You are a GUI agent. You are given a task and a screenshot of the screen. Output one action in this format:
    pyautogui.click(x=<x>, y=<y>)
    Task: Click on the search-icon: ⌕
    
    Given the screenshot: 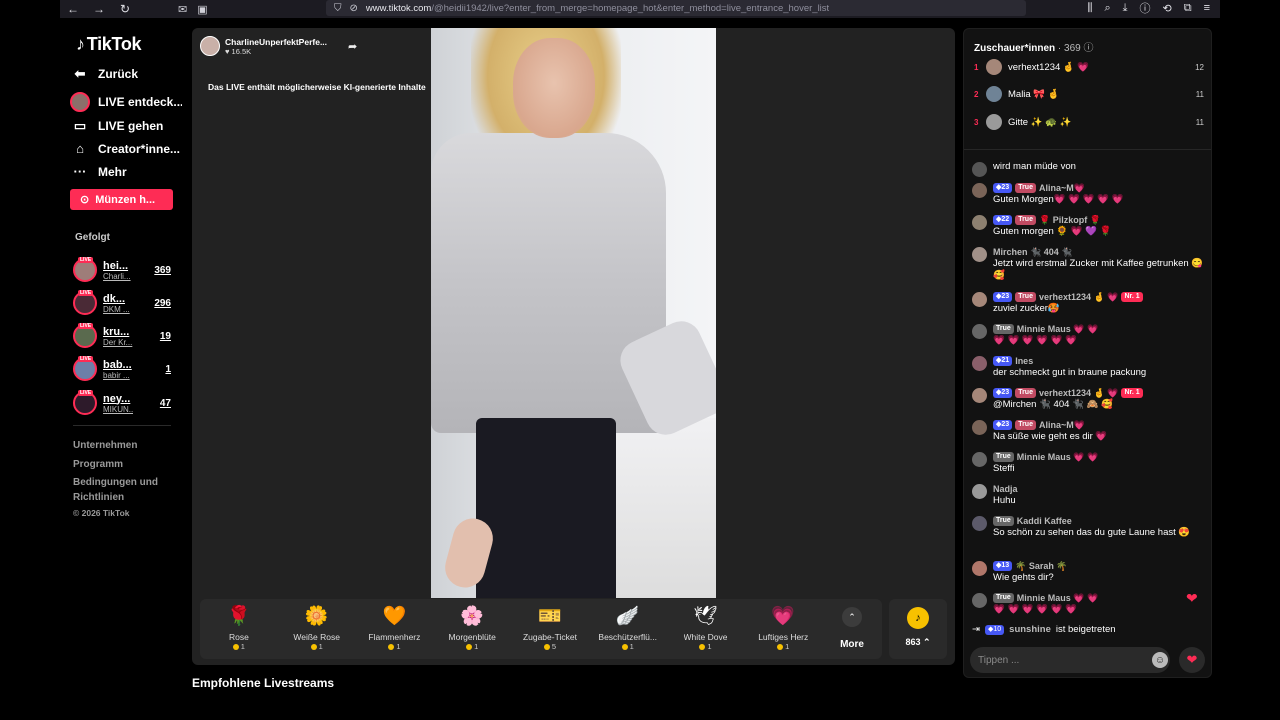 What is the action you would take?
    pyautogui.click(x=1107, y=8)
    